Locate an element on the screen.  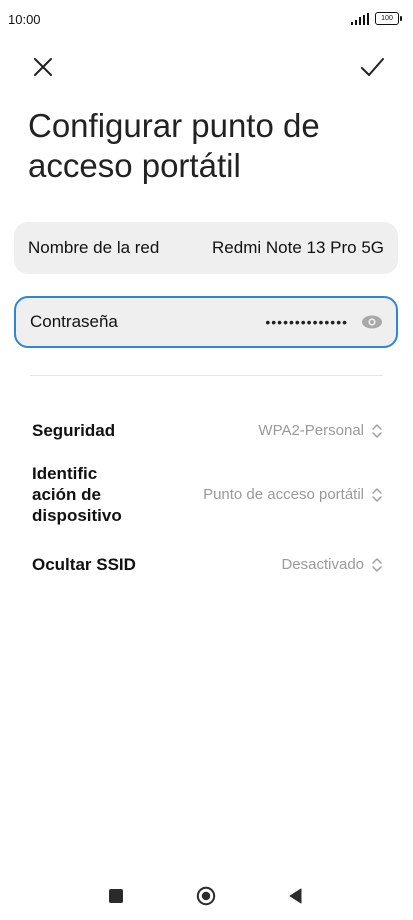
device-id-value: Punto de acceso portátil is located at coordinates (283, 494).